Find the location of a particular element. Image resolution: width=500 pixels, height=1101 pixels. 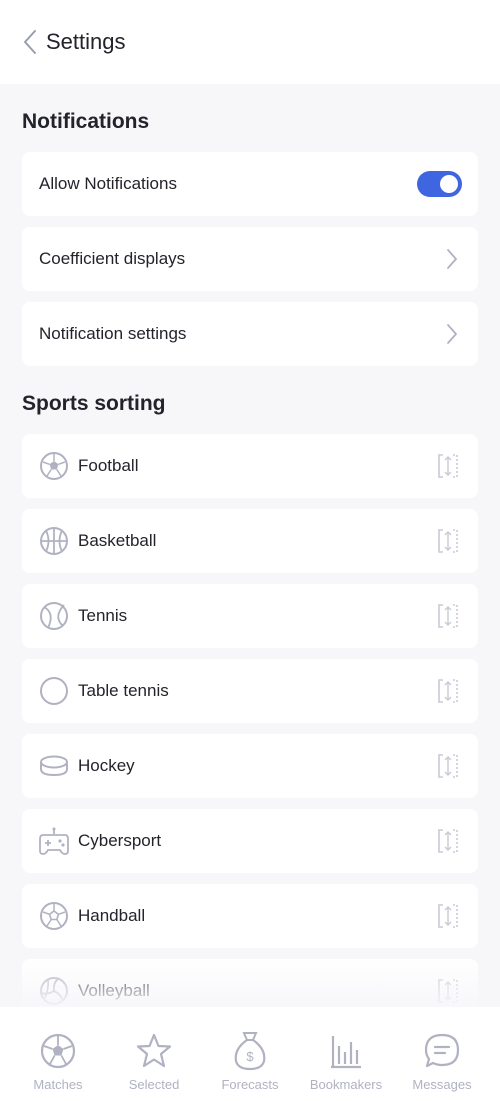

tab-label: Selected is located at coordinates (154, 1084).